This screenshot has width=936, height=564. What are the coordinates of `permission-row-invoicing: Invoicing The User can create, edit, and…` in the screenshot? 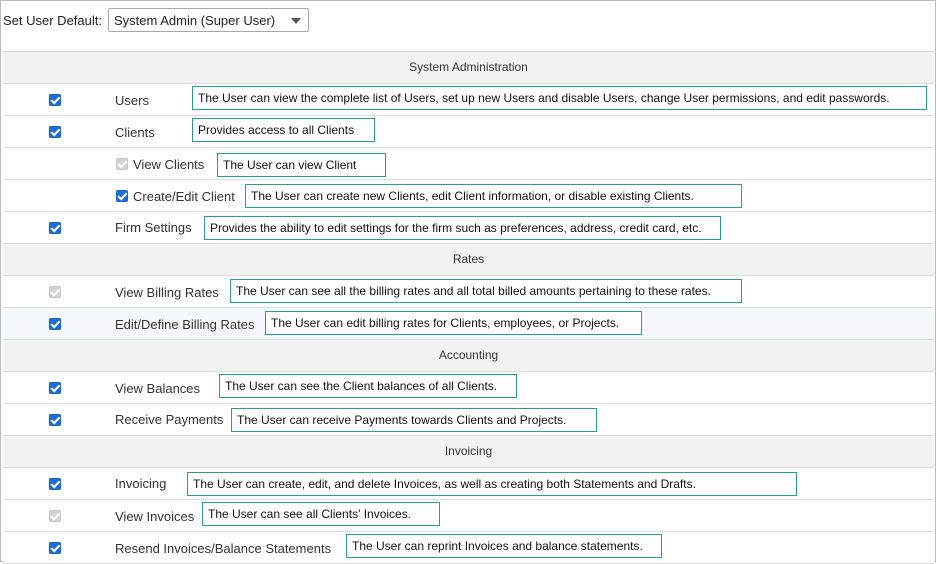 It's located at (468, 484).